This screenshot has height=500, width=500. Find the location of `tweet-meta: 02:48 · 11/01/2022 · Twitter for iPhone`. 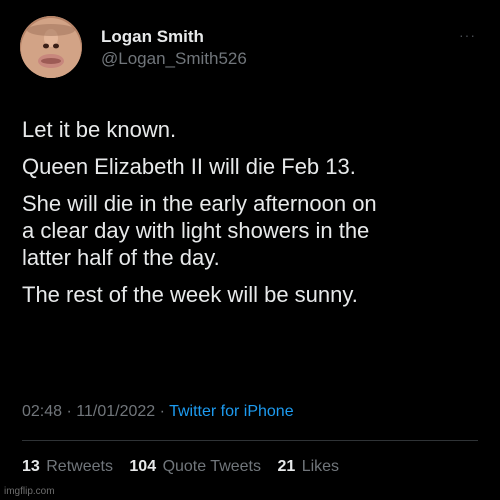

tweet-meta: 02:48 · 11/01/2022 · Twitter for iPhone is located at coordinates (158, 412).